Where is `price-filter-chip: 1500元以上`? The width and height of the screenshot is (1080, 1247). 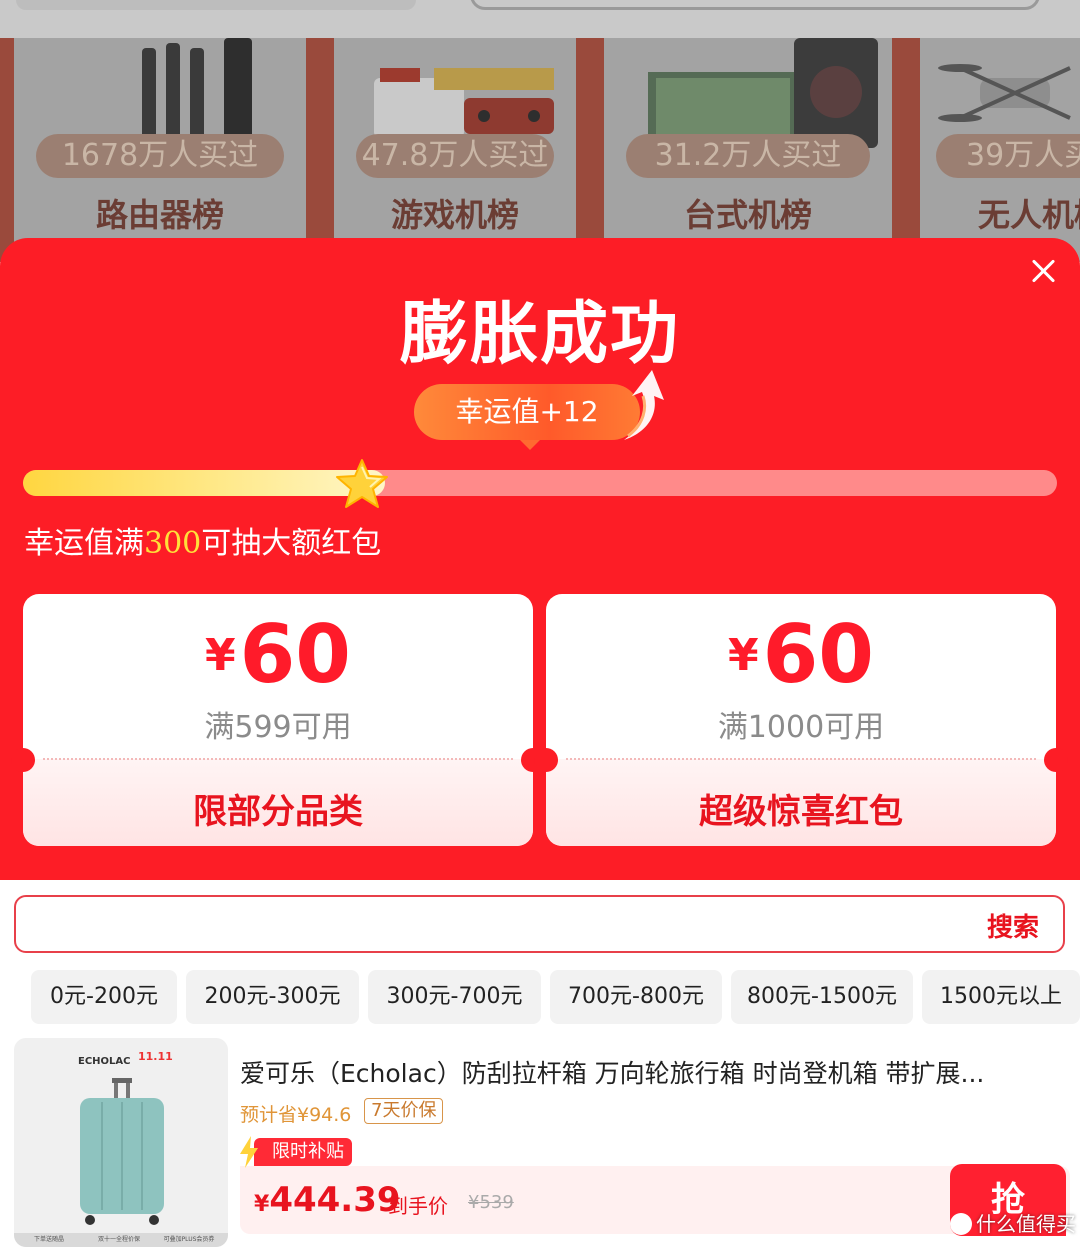
price-filter-chip: 1500元以上 is located at coordinates (1001, 997).